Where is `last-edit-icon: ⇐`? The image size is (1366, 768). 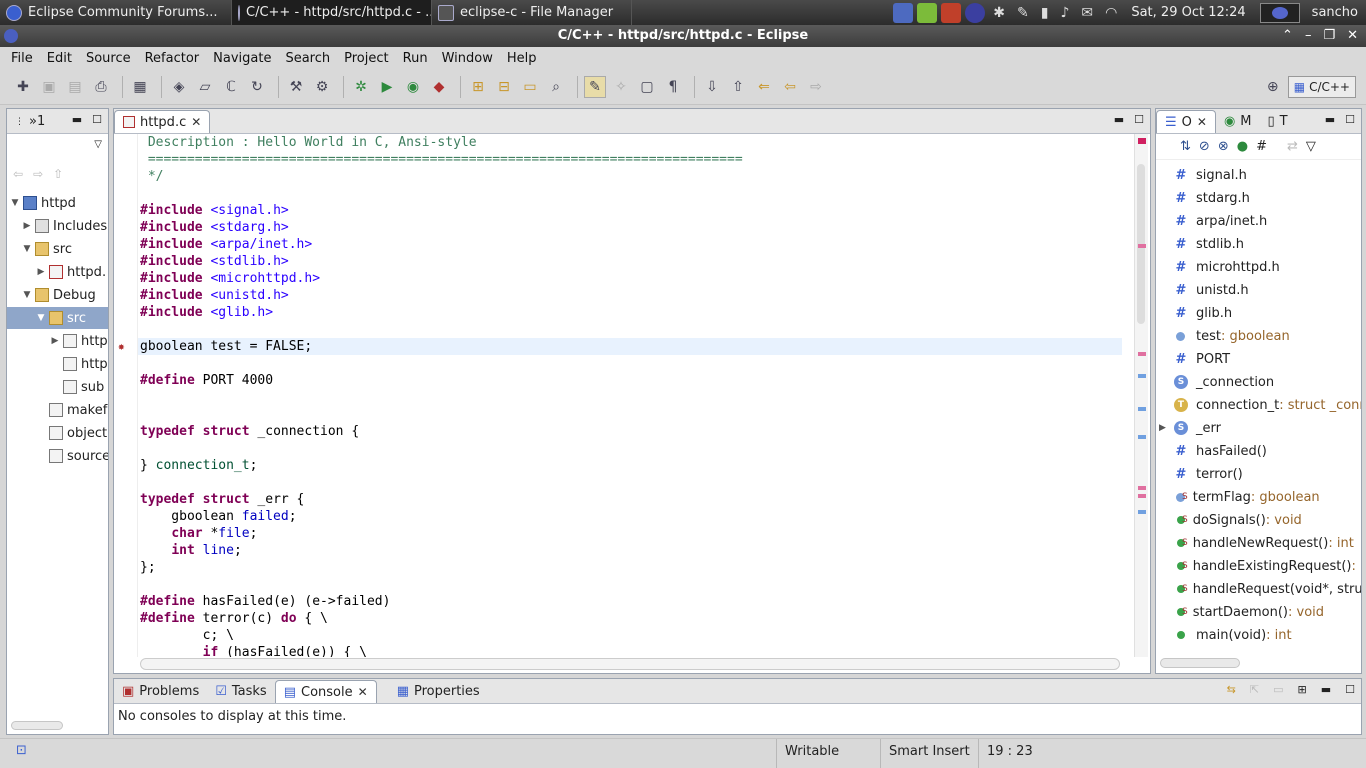 last-edit-icon: ⇐ is located at coordinates (764, 87).